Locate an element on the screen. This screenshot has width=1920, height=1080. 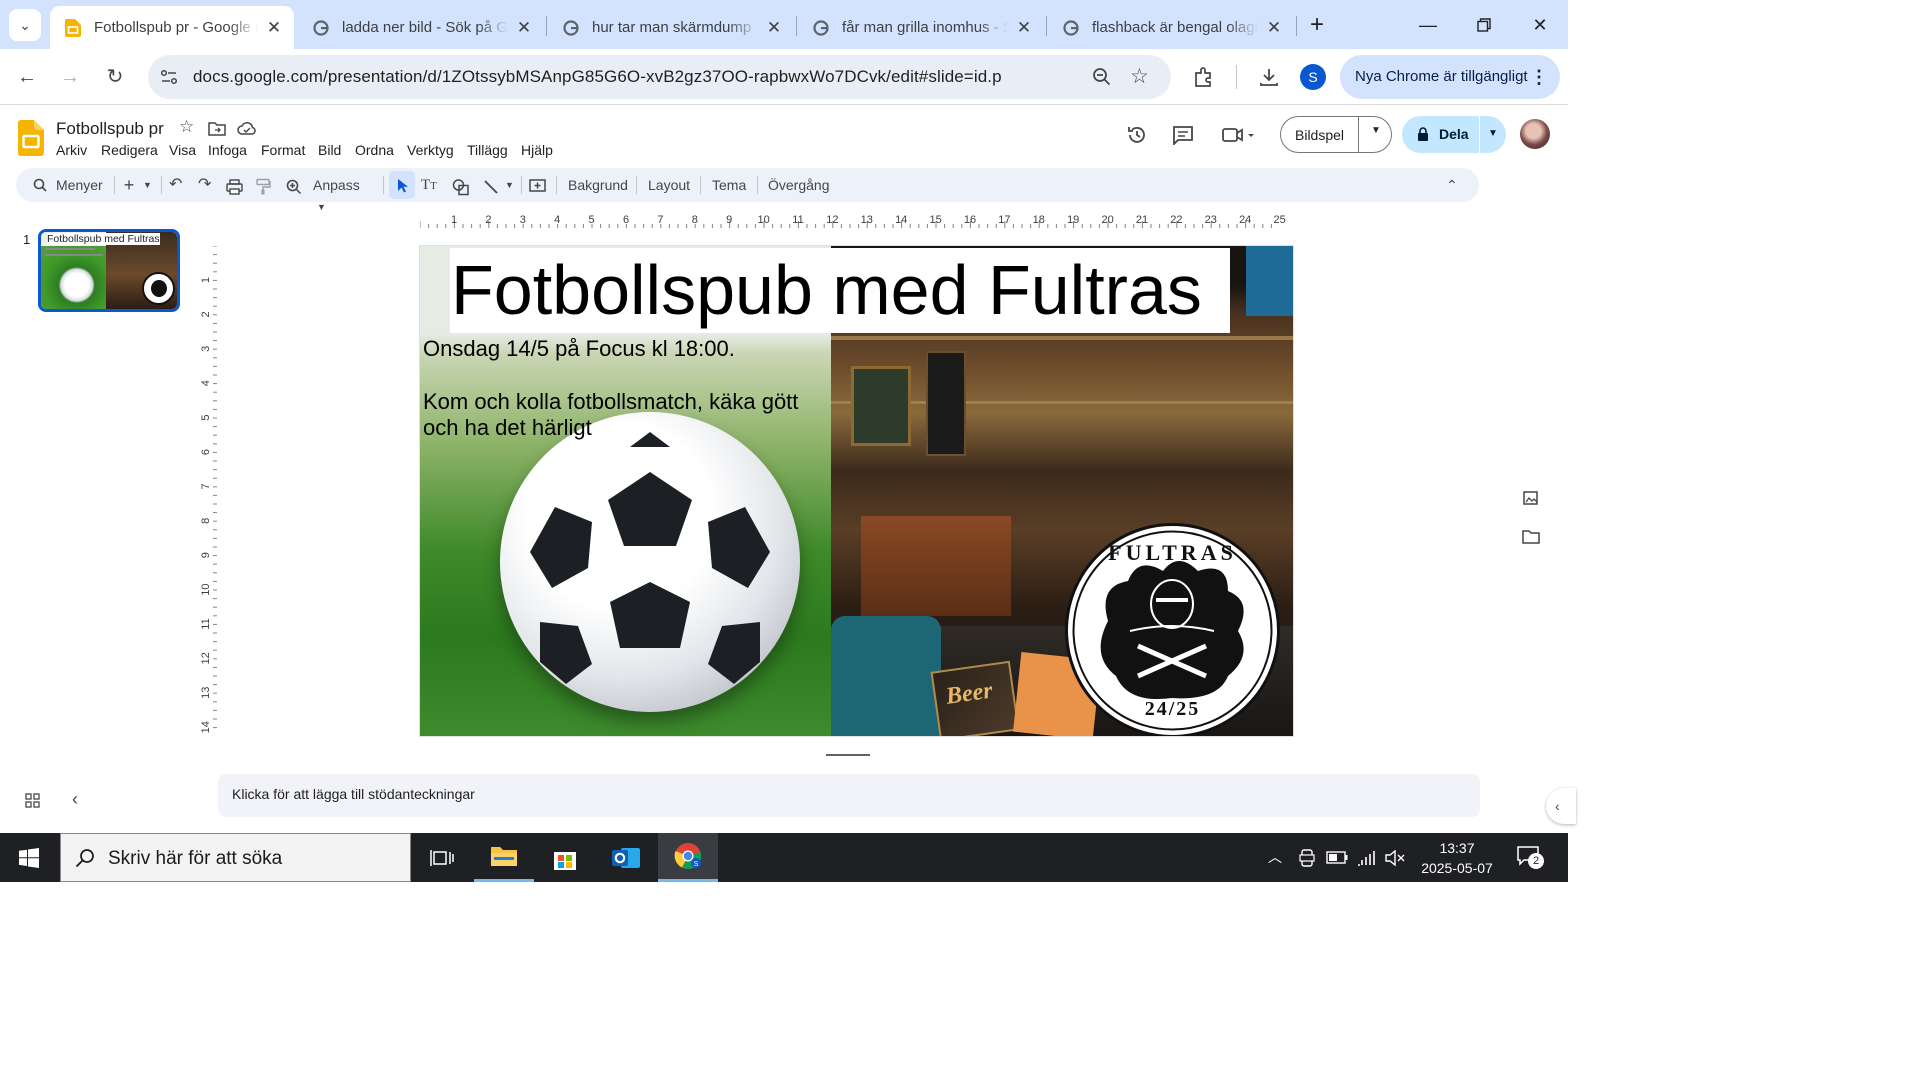
new-tab-button: + is located at coordinates (1317, 25).